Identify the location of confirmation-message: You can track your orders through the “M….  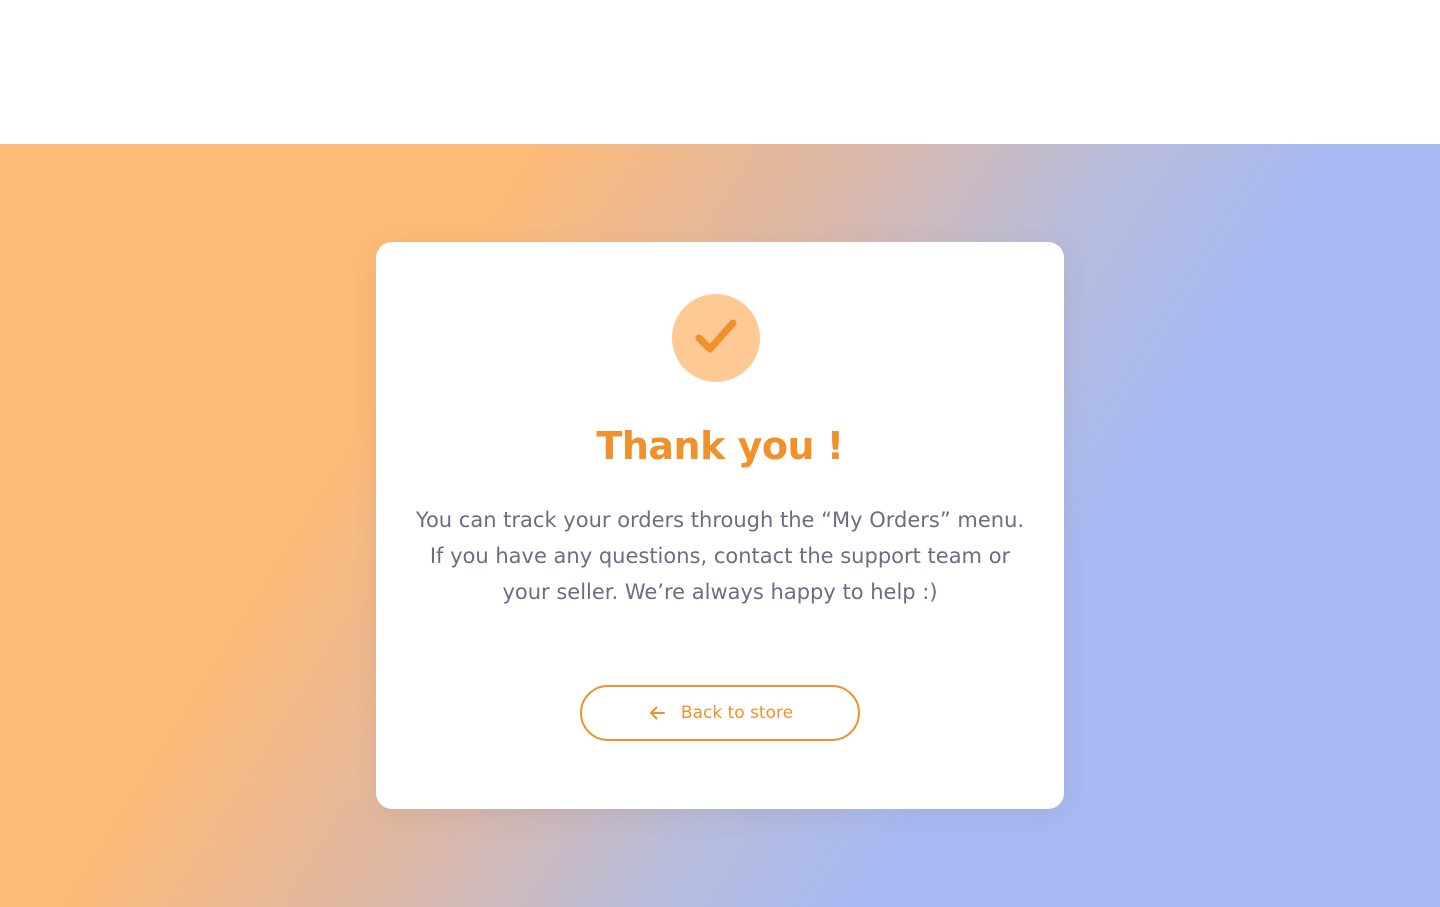
(720, 556).